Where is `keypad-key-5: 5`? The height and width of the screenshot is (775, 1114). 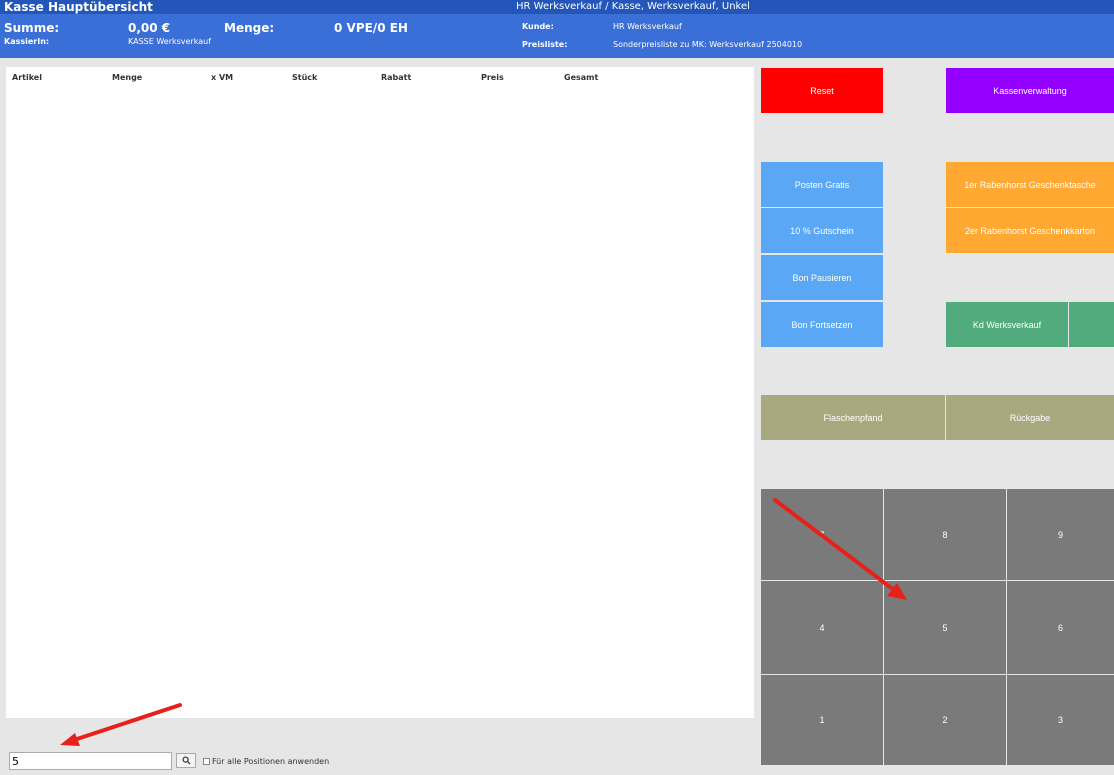
keypad-key-5: 5 is located at coordinates (945, 627).